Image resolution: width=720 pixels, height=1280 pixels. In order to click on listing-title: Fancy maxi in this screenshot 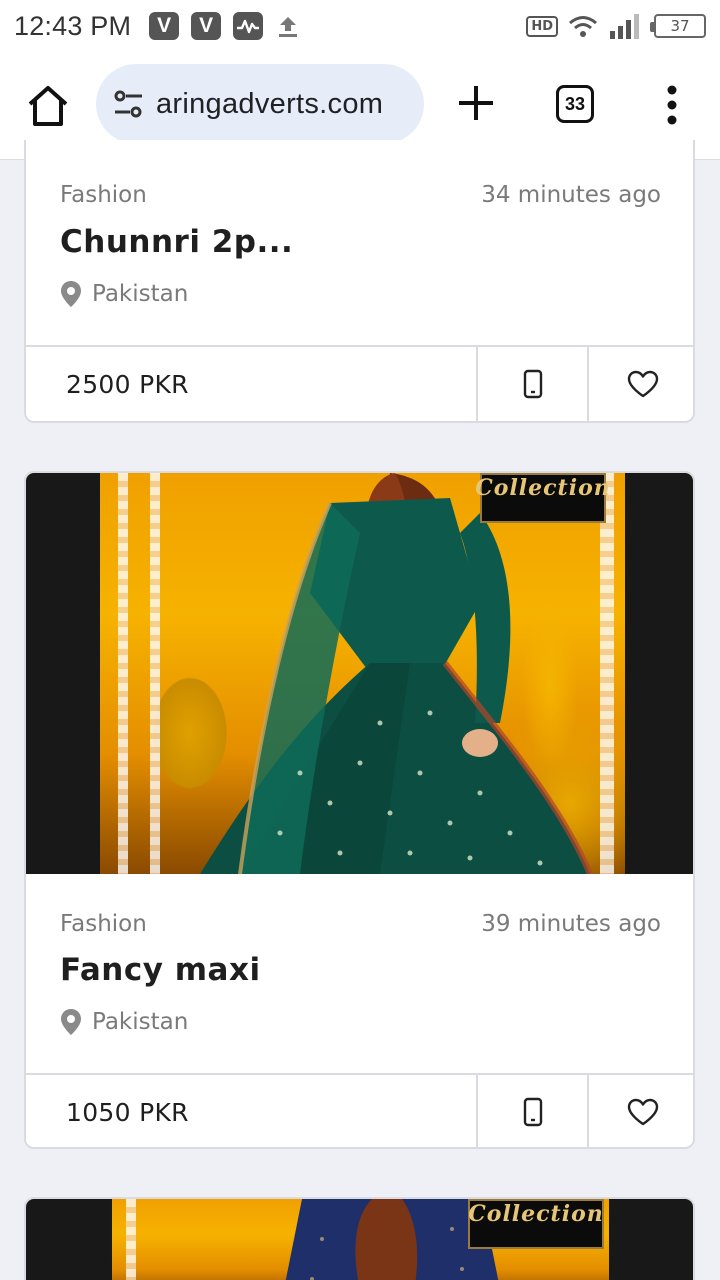, I will do `click(160, 970)`.